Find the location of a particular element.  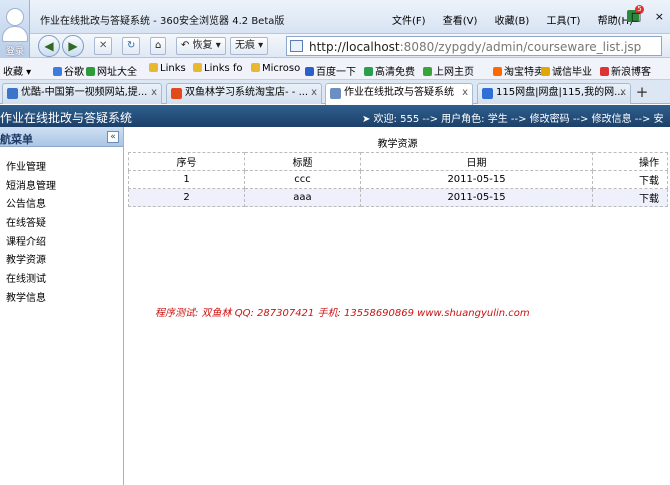

bookmark-item: 新浪博客 is located at coordinates (625, 70).